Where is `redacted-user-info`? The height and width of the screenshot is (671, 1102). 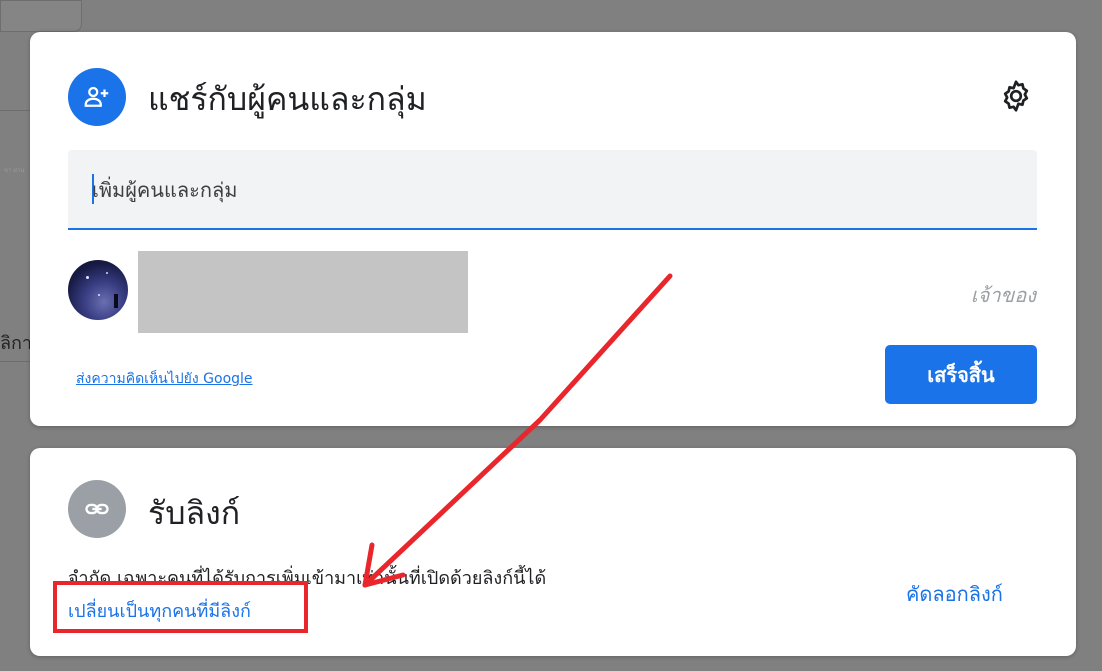 redacted-user-info is located at coordinates (303, 292).